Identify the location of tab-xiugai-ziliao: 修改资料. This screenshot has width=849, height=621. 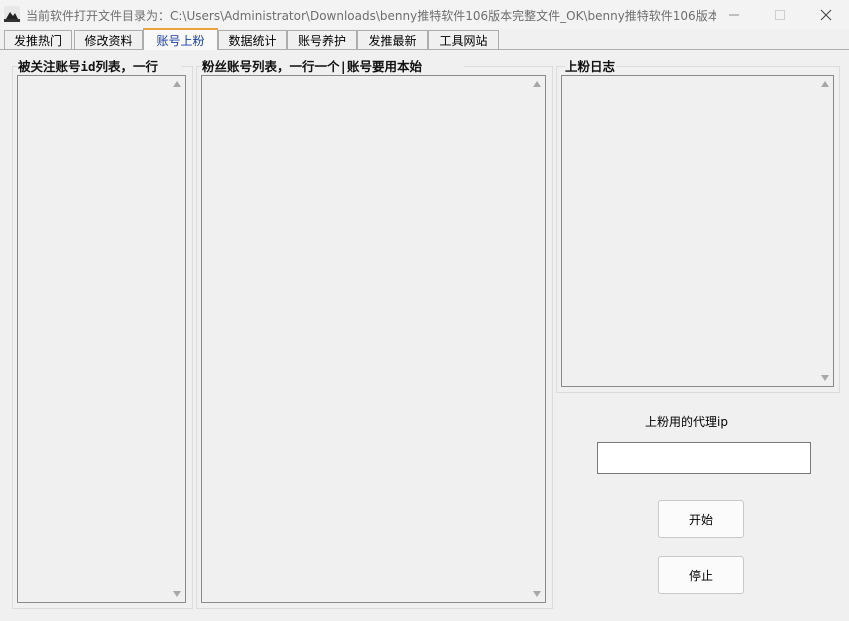
(108, 39).